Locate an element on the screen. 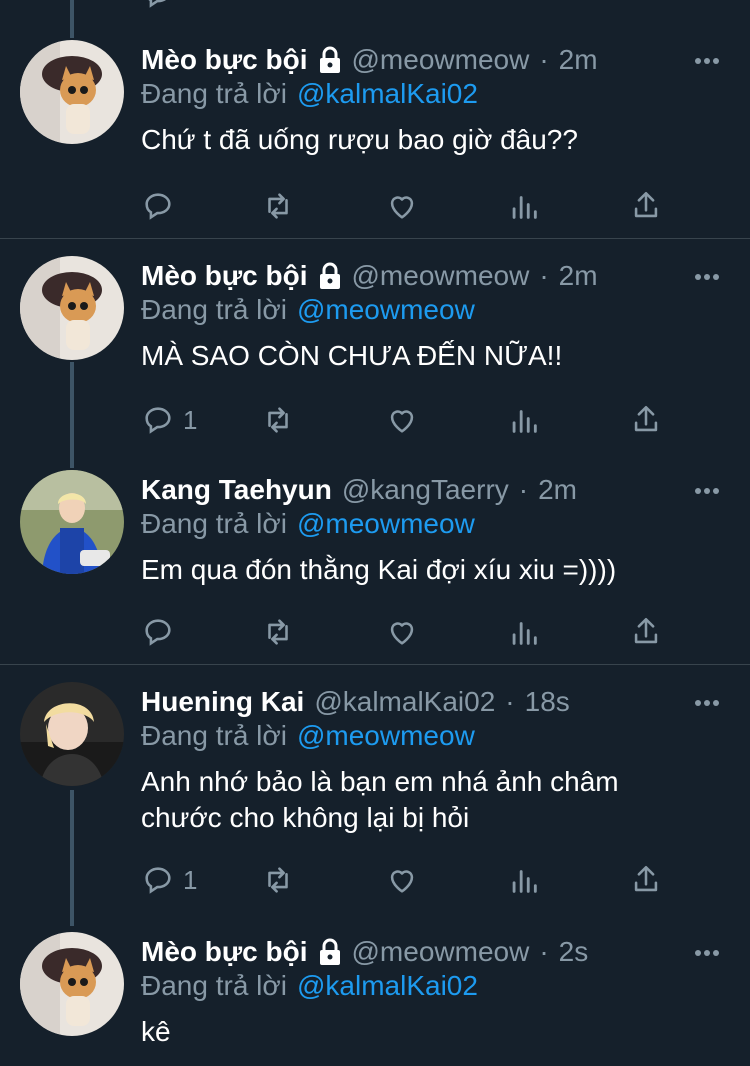 Image resolution: width=750 pixels, height=1066 pixels. timestamp: 2s is located at coordinates (574, 952).